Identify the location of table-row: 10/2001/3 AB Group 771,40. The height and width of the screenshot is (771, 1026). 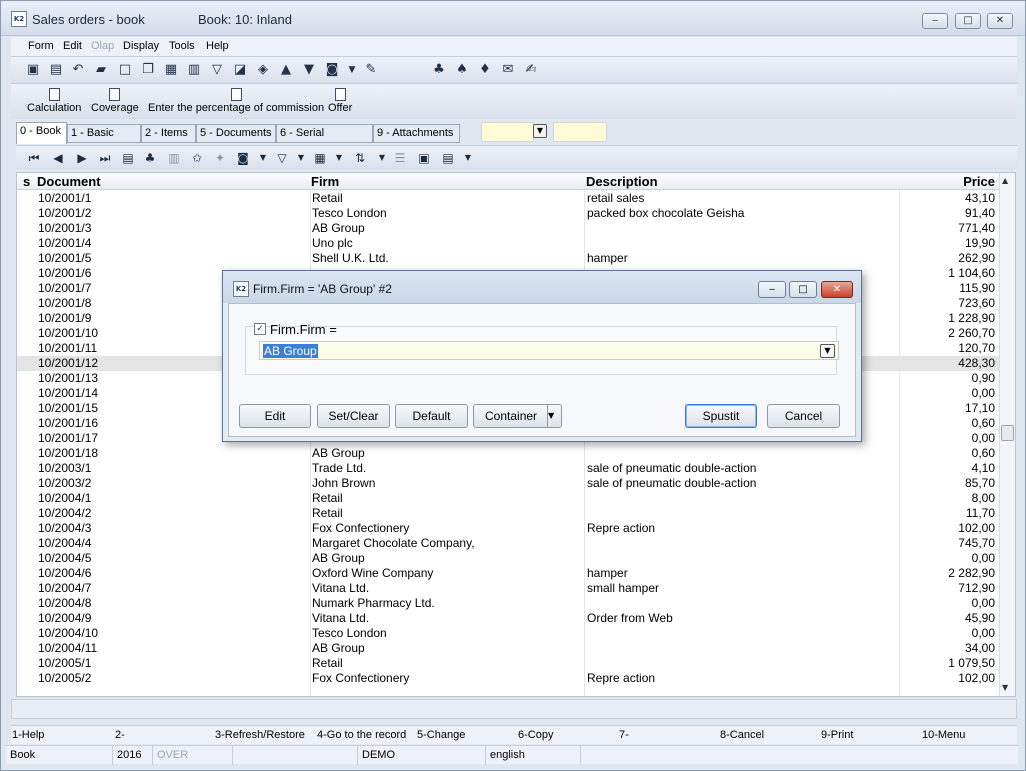
(508, 228).